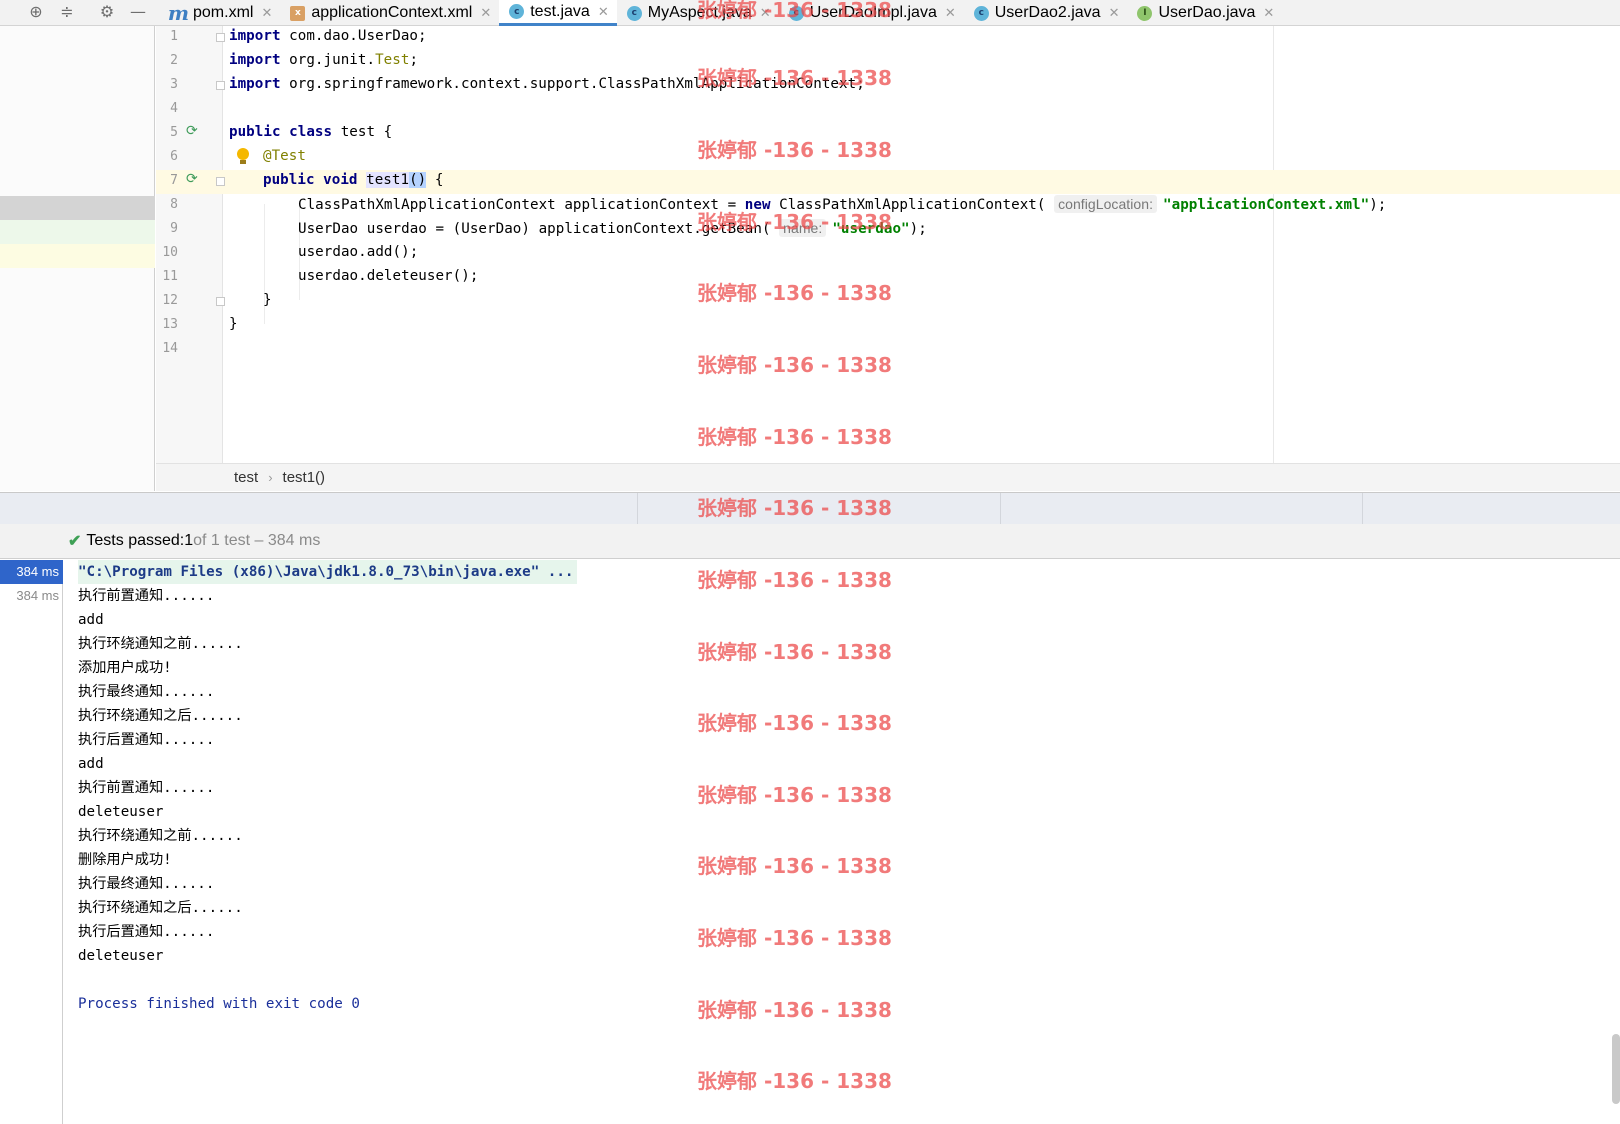 The width and height of the screenshot is (1620, 1124). What do you see at coordinates (178, 13) in the screenshot?
I see `maven-icon: m` at bounding box center [178, 13].